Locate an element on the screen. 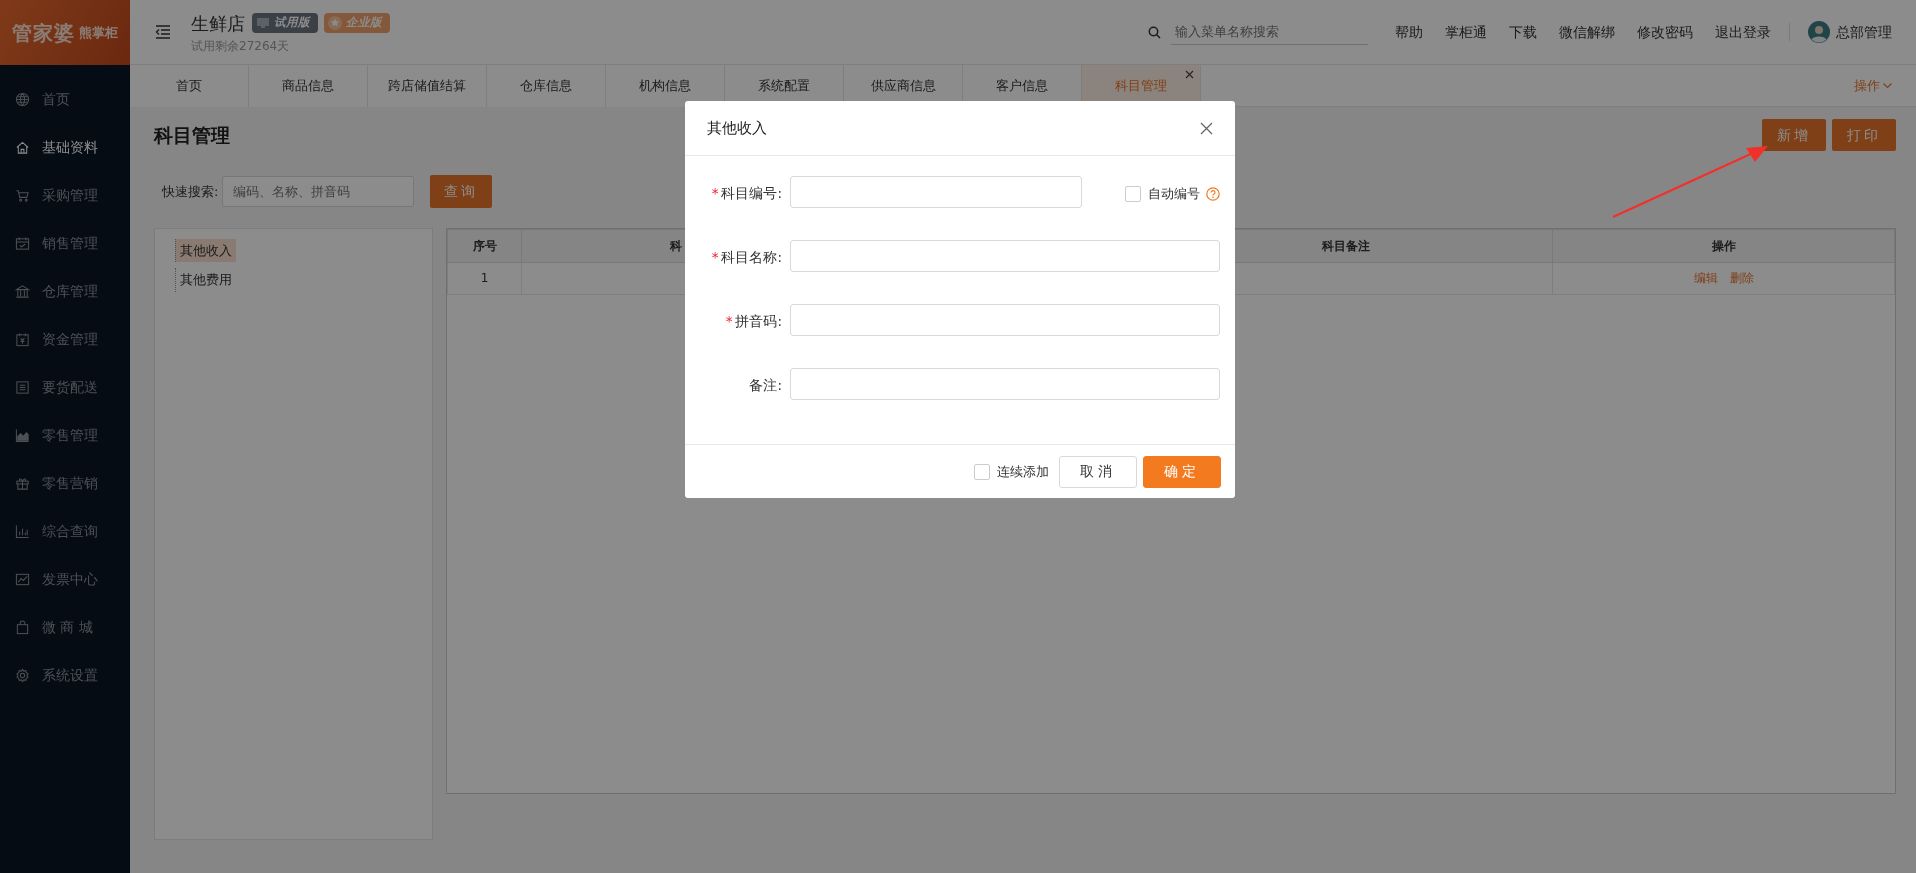 This screenshot has width=1916, height=873. checkbox-label: 自动编号 is located at coordinates (1173, 194).